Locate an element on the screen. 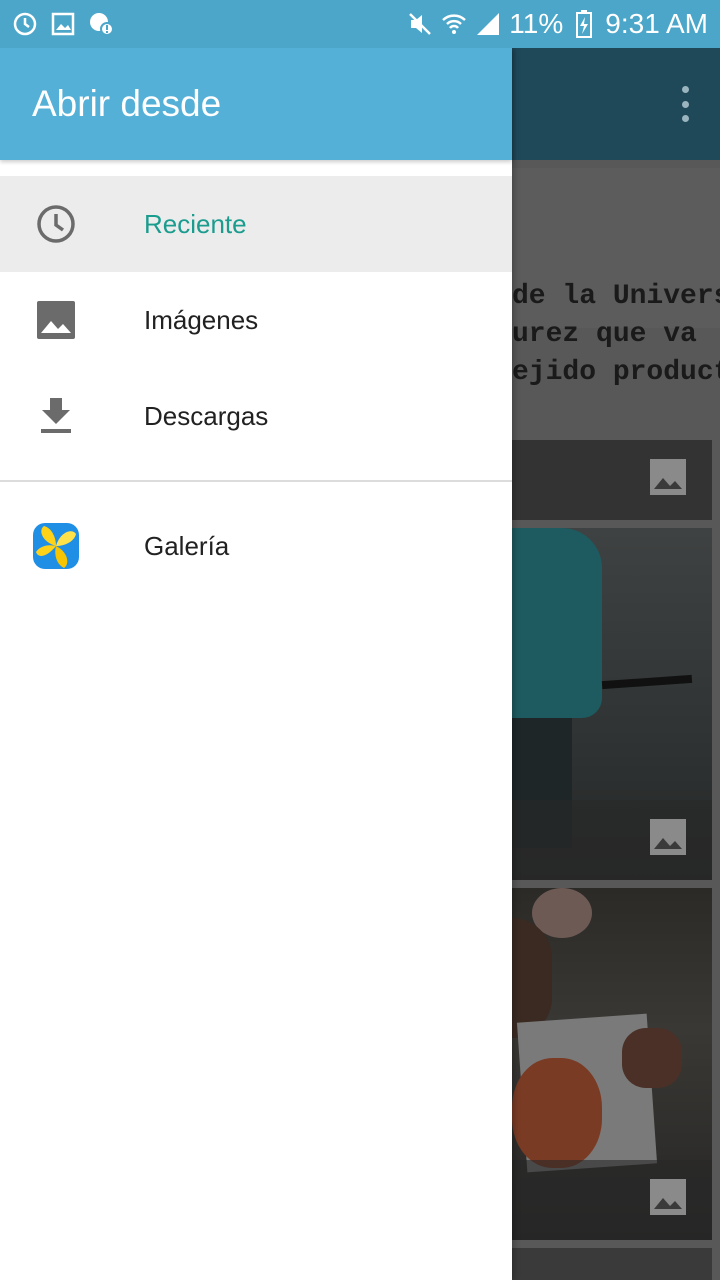 This screenshot has height=1280, width=720. image-notification-icon is located at coordinates (63, 24).